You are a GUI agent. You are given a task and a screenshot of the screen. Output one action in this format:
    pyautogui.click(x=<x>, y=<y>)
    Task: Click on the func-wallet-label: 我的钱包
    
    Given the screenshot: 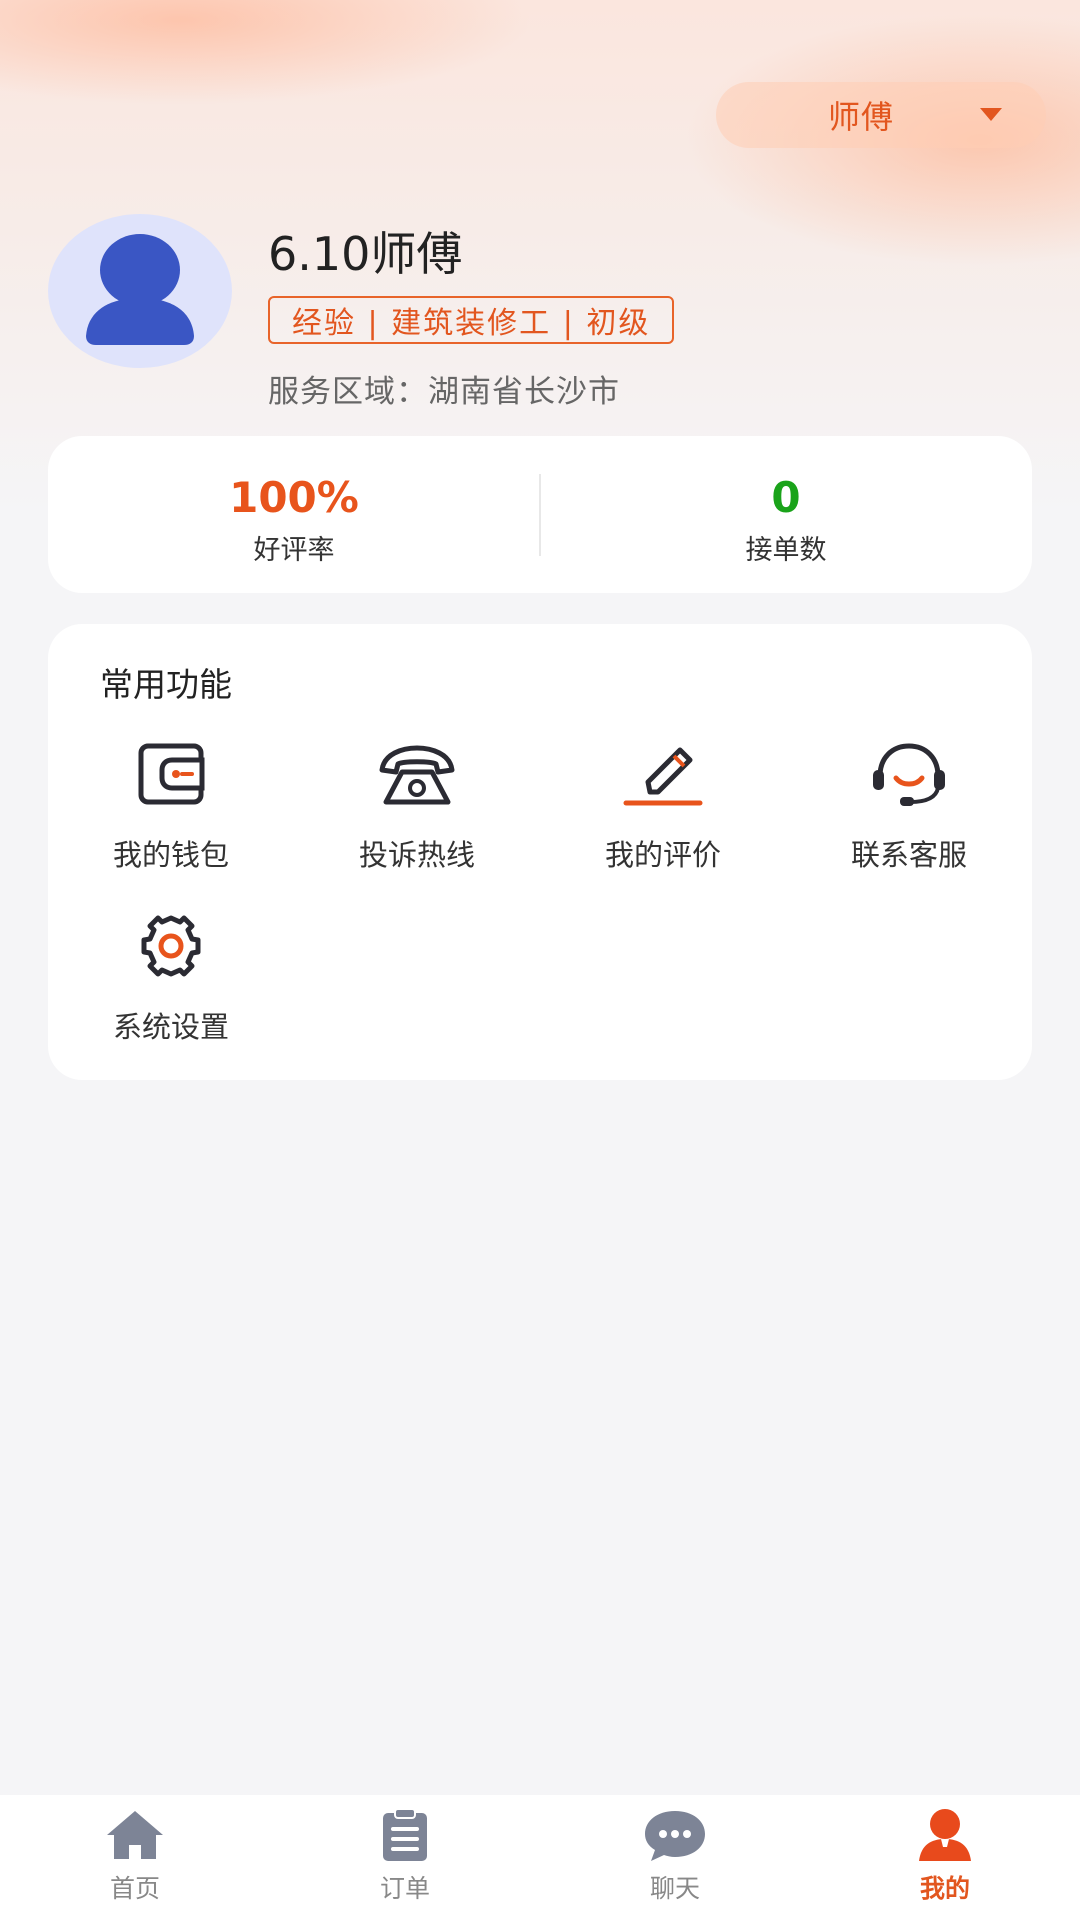 What is the action you would take?
    pyautogui.click(x=170, y=855)
    